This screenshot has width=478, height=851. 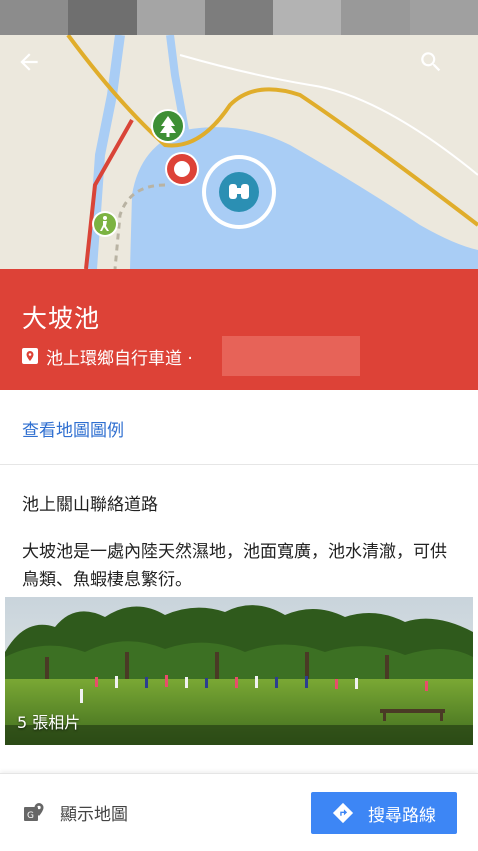 I want to click on directions-label: 搜尋路線, so click(x=402, y=815).